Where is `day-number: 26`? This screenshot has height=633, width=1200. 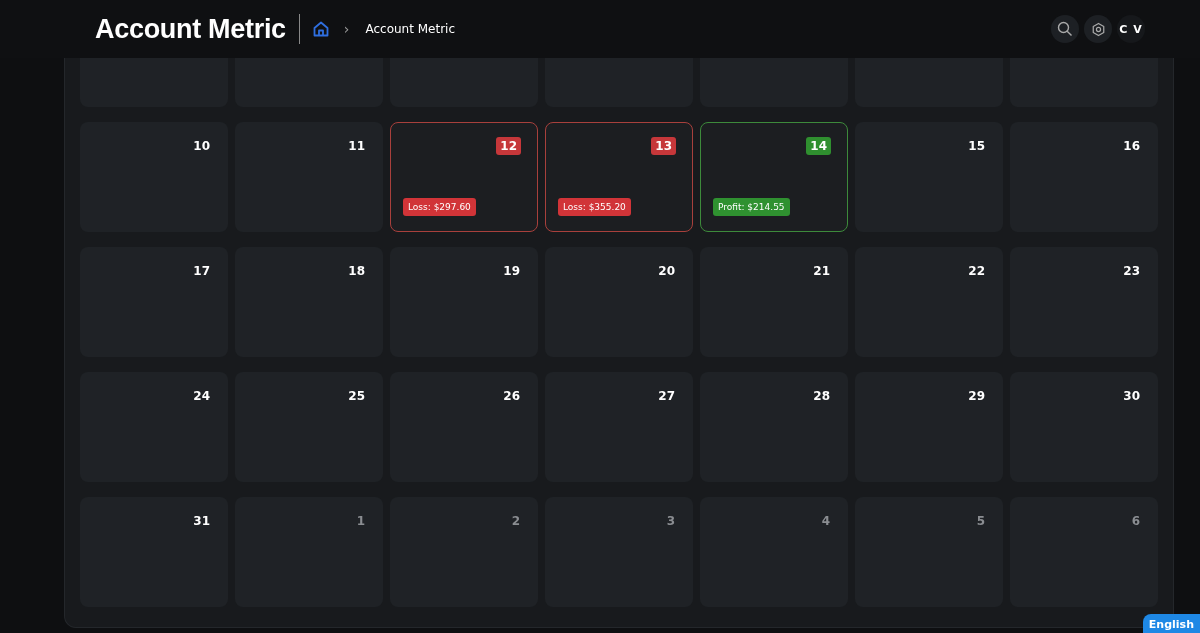
day-number: 26 is located at coordinates (511, 396).